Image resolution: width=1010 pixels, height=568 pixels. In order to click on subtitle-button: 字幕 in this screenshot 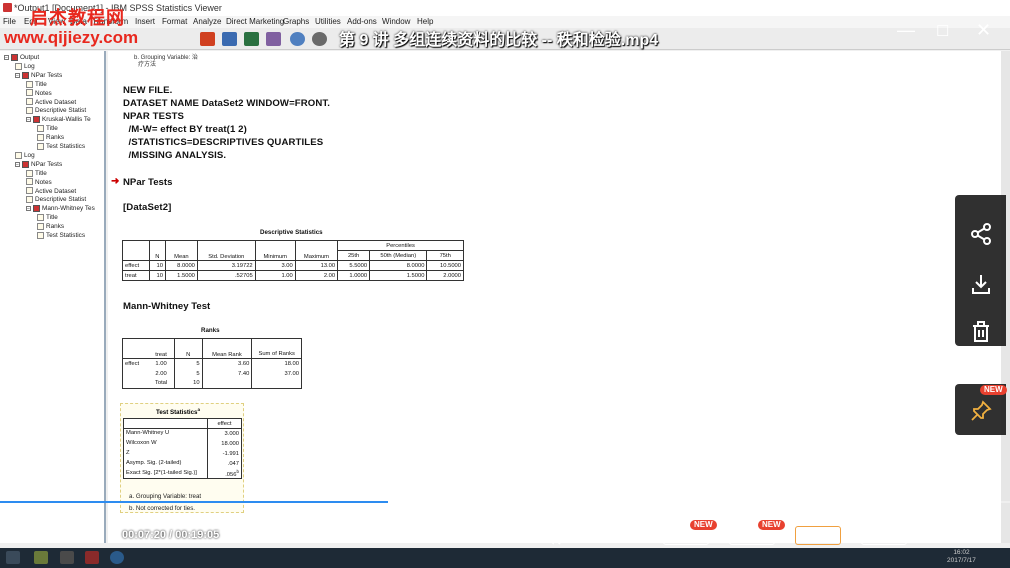, I will do `click(884, 535)`.